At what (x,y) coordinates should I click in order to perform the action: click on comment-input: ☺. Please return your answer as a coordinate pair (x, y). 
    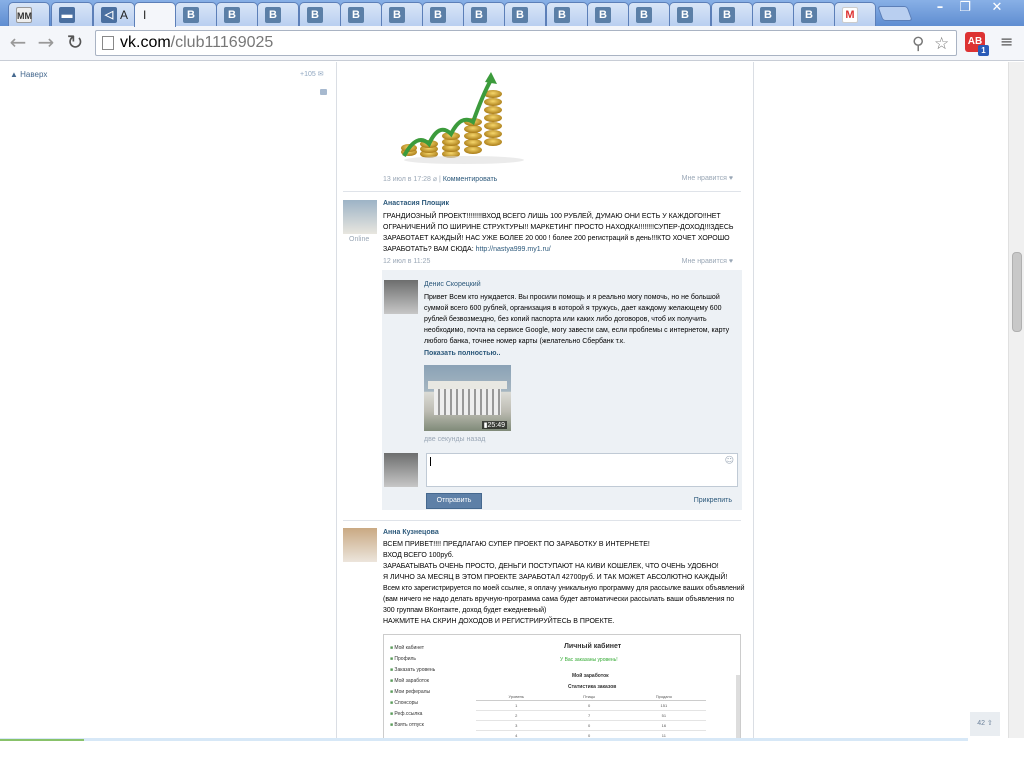
    Looking at the image, I should click on (582, 470).